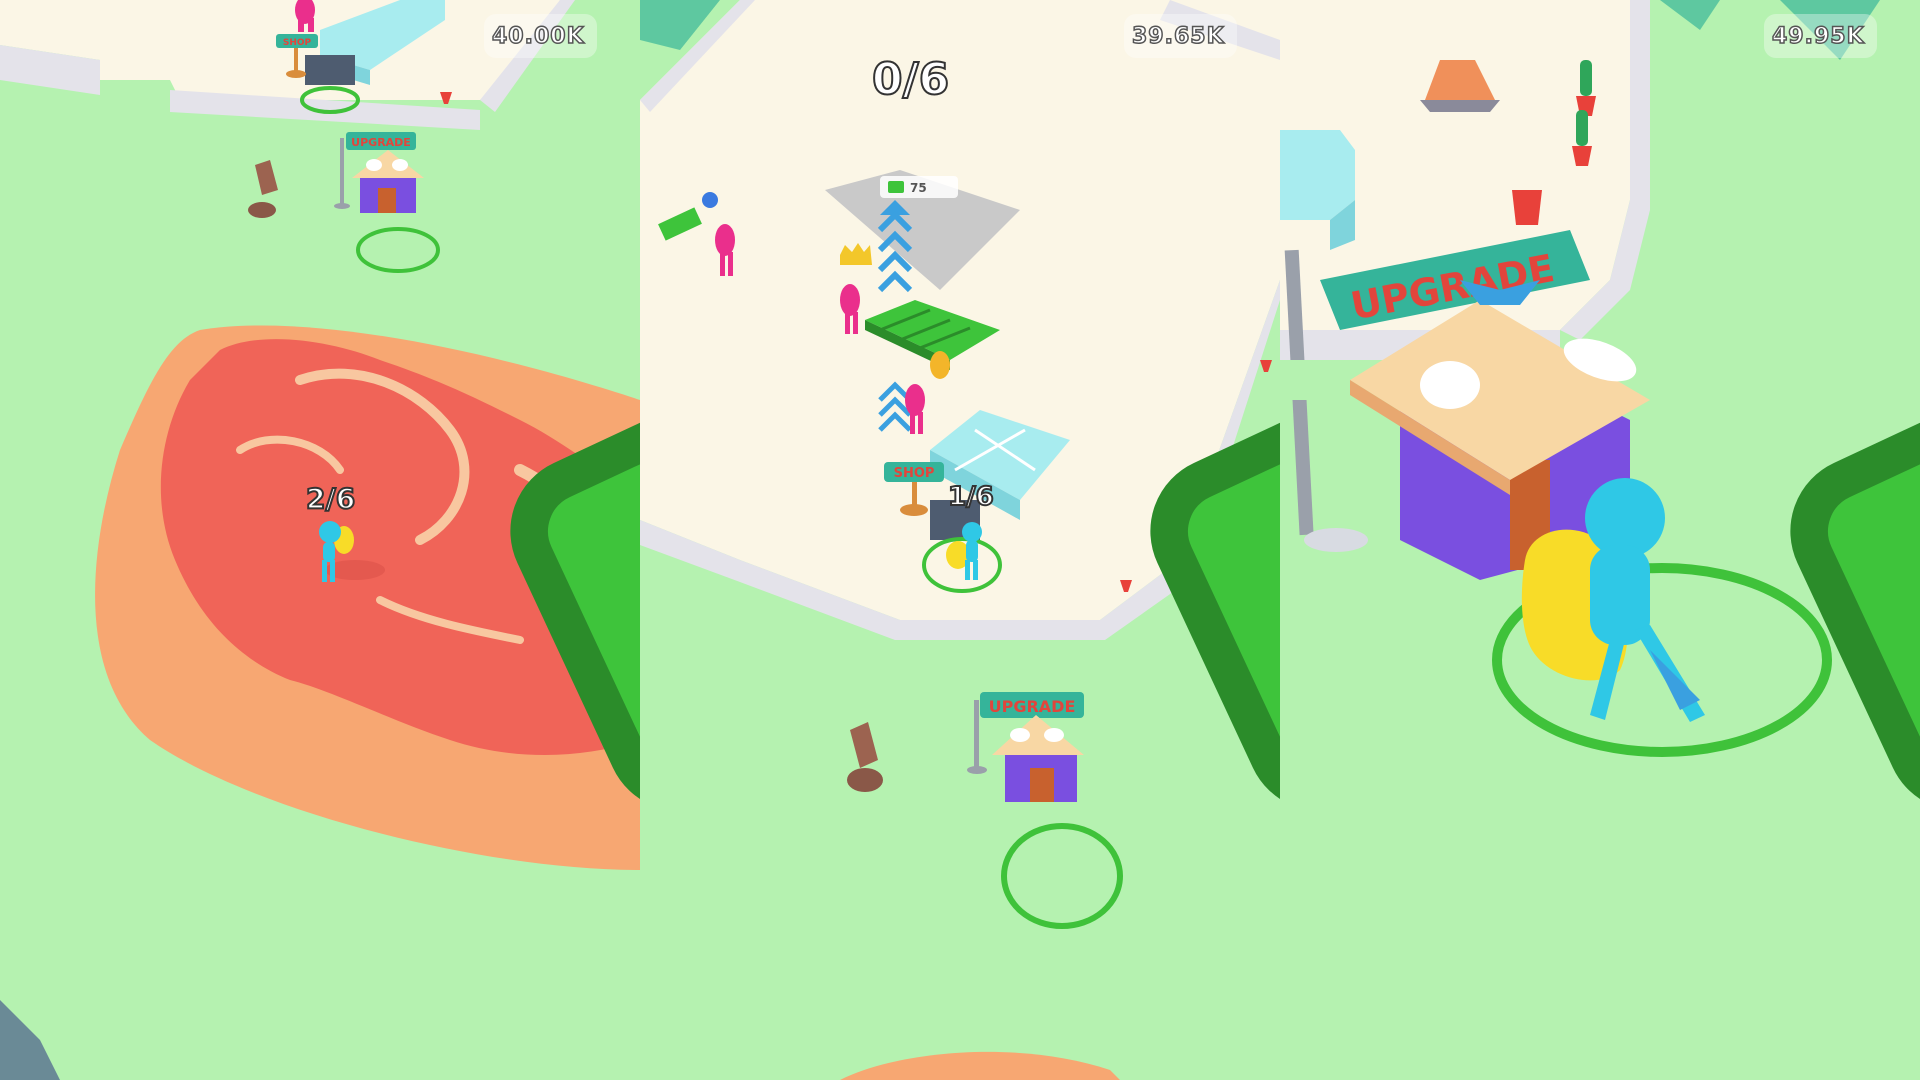 Image resolution: width=1920 pixels, height=1080 pixels. Describe the element at coordinates (1527, 207) in the screenshot. I see `decor-pot` at that location.